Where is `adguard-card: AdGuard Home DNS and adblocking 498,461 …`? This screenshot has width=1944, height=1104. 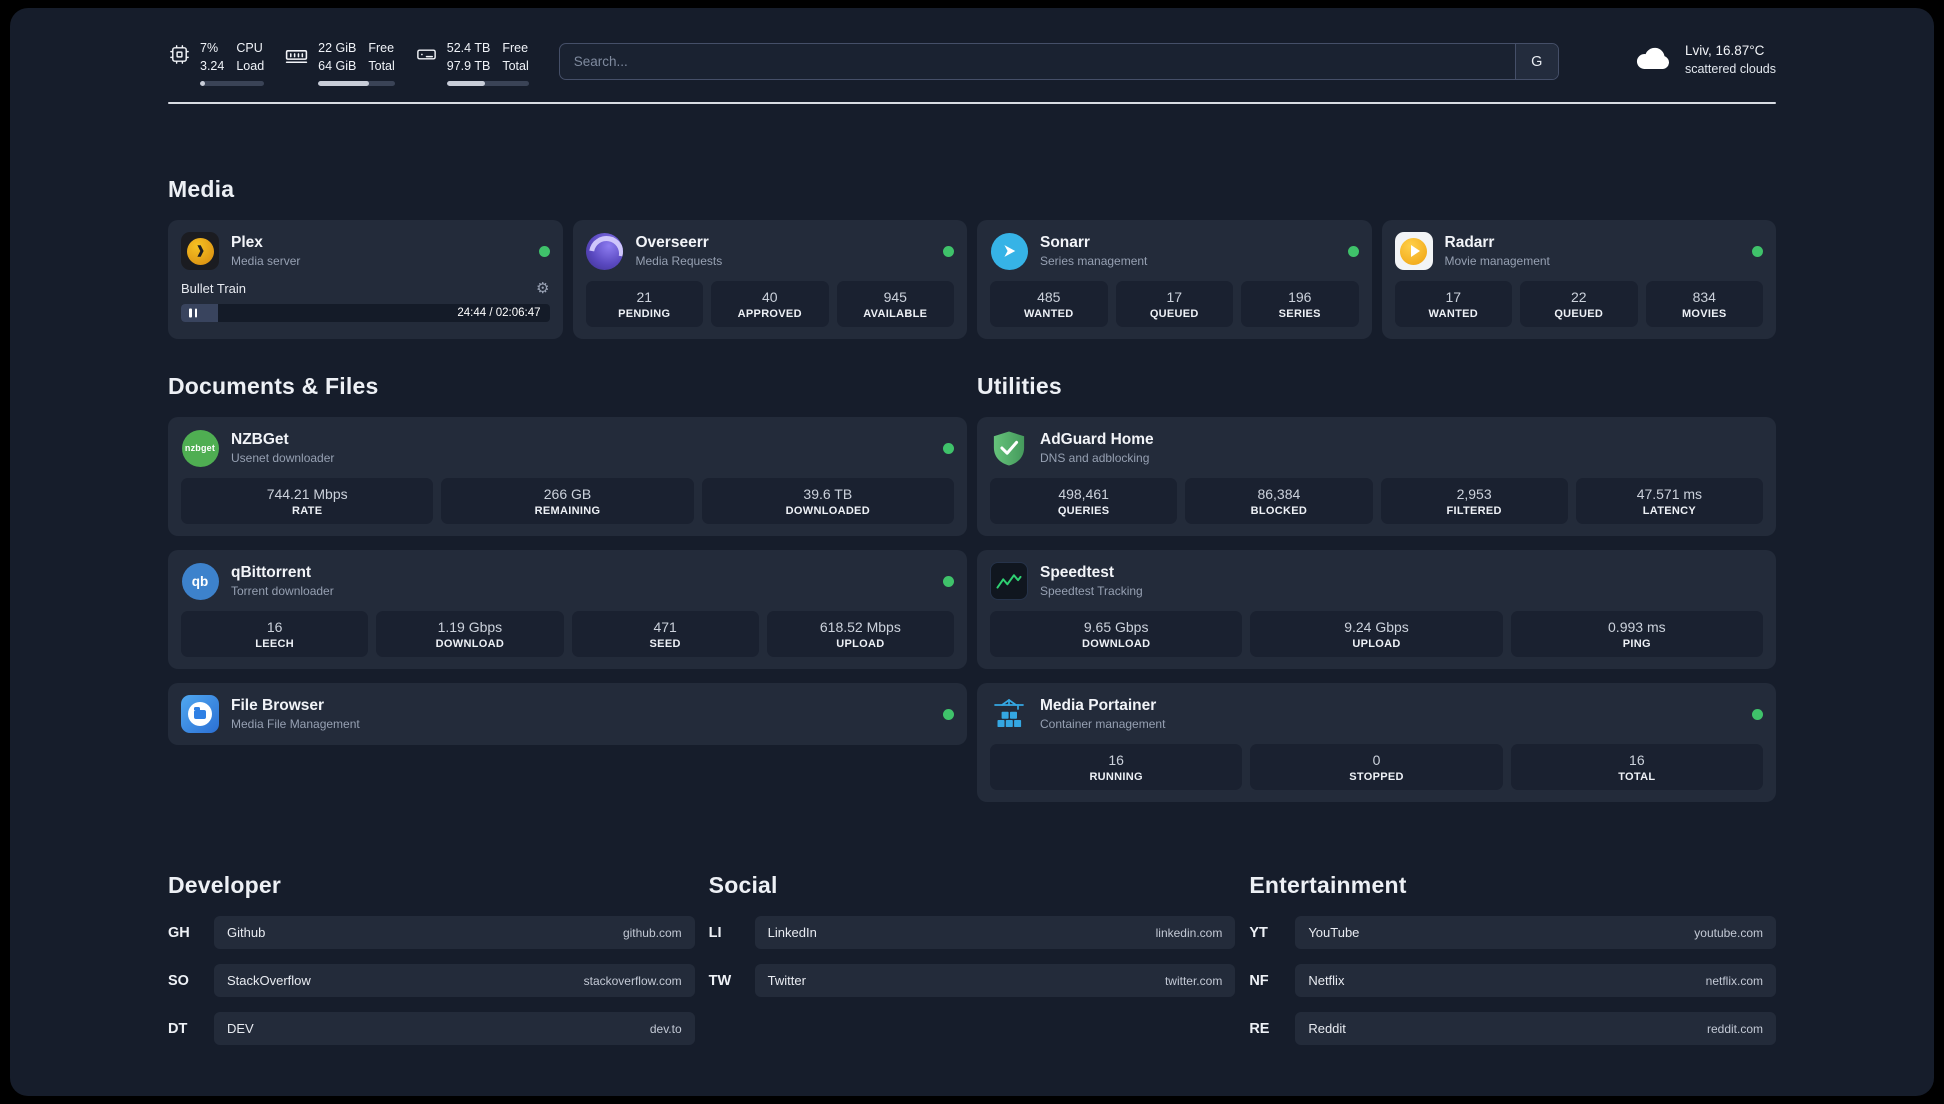 adguard-card: AdGuard Home DNS and adblocking 498,461 … is located at coordinates (1376, 476).